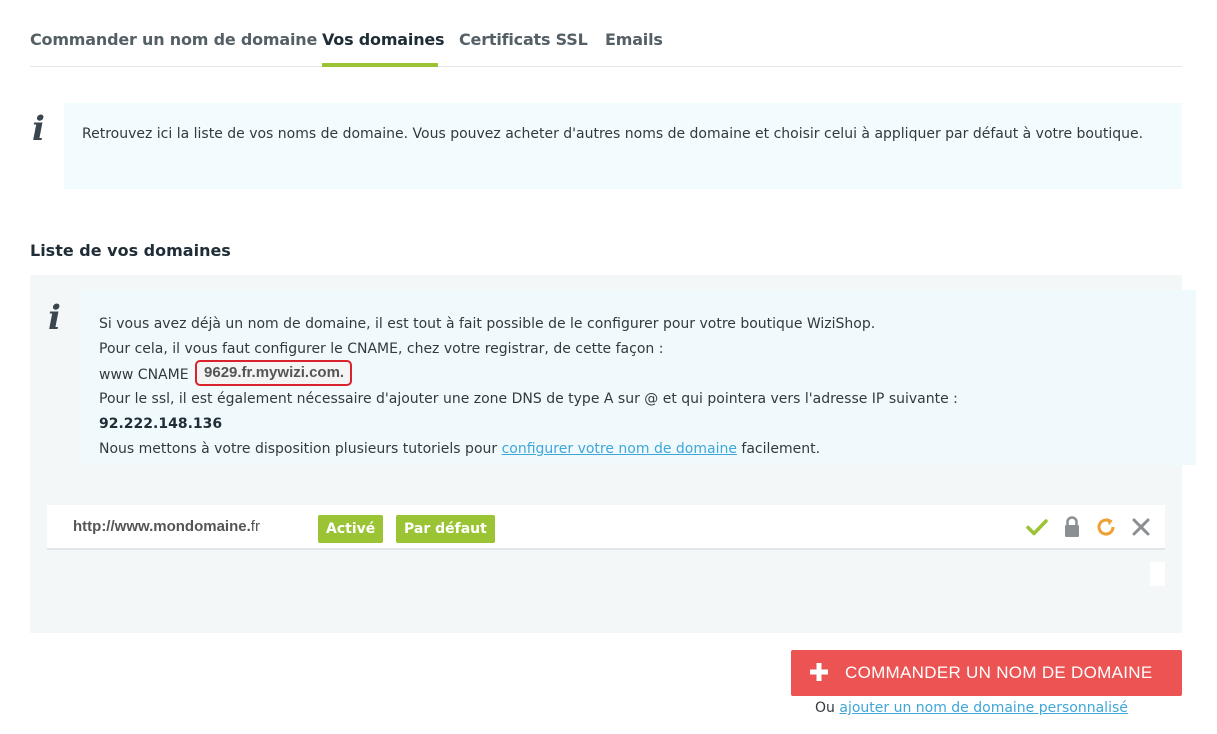  I want to click on domain-url: http://www.mondomaine.fr, so click(166, 526).